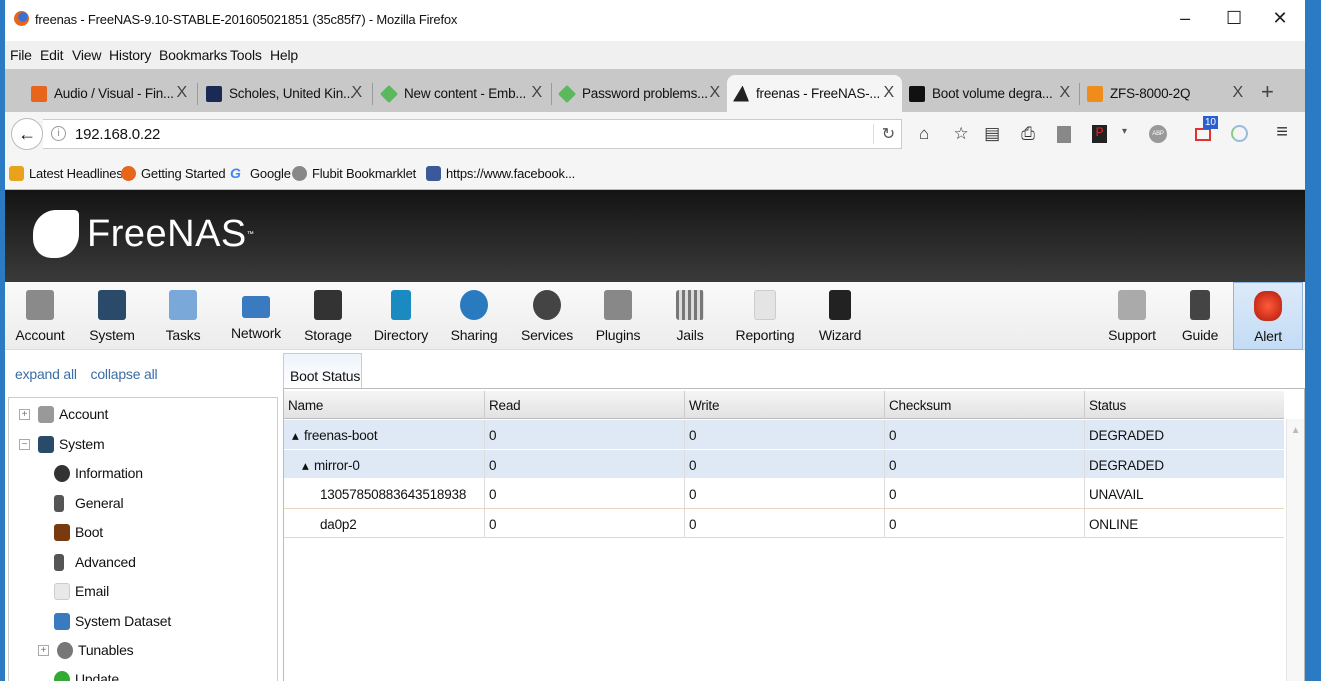 The width and height of the screenshot is (1321, 681). I want to click on logo-text: FreeNAS, so click(167, 233).